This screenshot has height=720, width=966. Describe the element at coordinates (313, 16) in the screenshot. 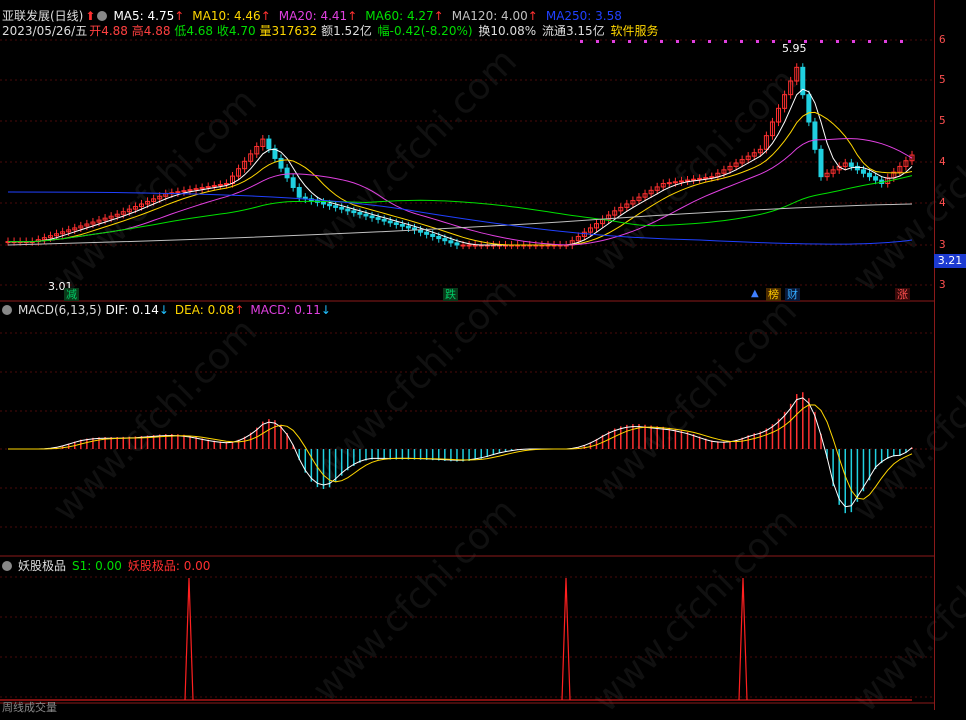

I see `ma-label-2: MA20: 4.41` at that location.